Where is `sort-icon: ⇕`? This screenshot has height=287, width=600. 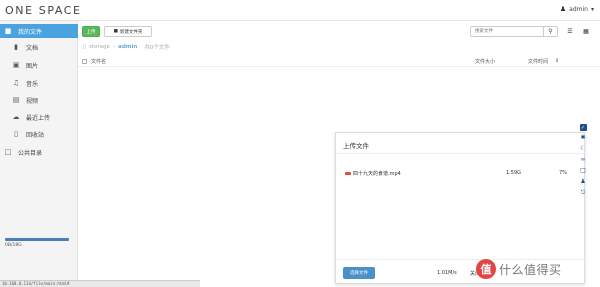 sort-icon: ⇕ is located at coordinates (557, 61).